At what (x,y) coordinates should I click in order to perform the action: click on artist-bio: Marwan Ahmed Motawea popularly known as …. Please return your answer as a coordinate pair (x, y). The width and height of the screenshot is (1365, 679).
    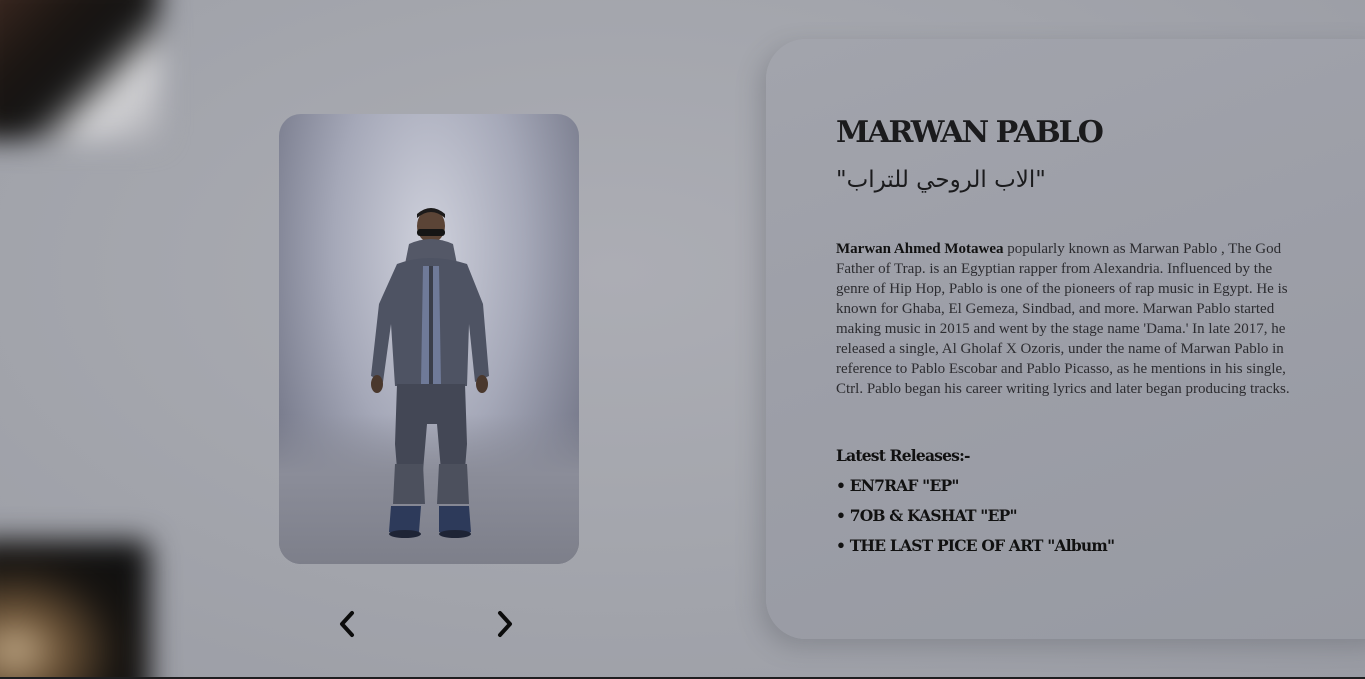
    Looking at the image, I should click on (1066, 319).